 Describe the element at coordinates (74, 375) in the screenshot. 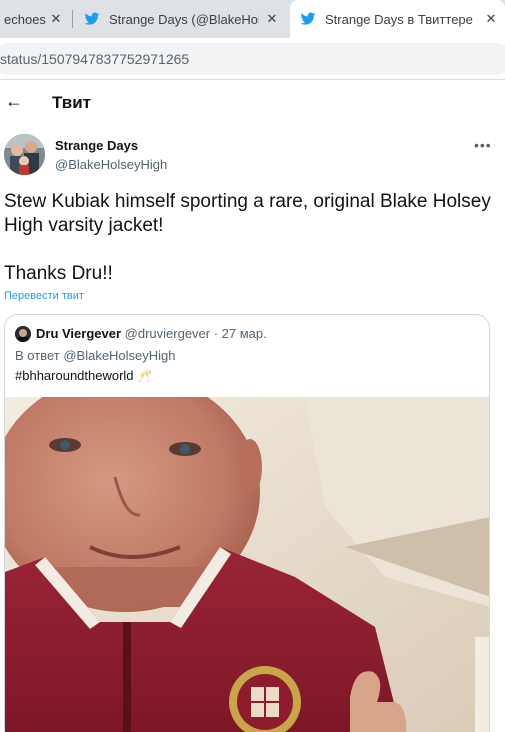

I see `hashtag-link: #bhharoundtheworld` at that location.